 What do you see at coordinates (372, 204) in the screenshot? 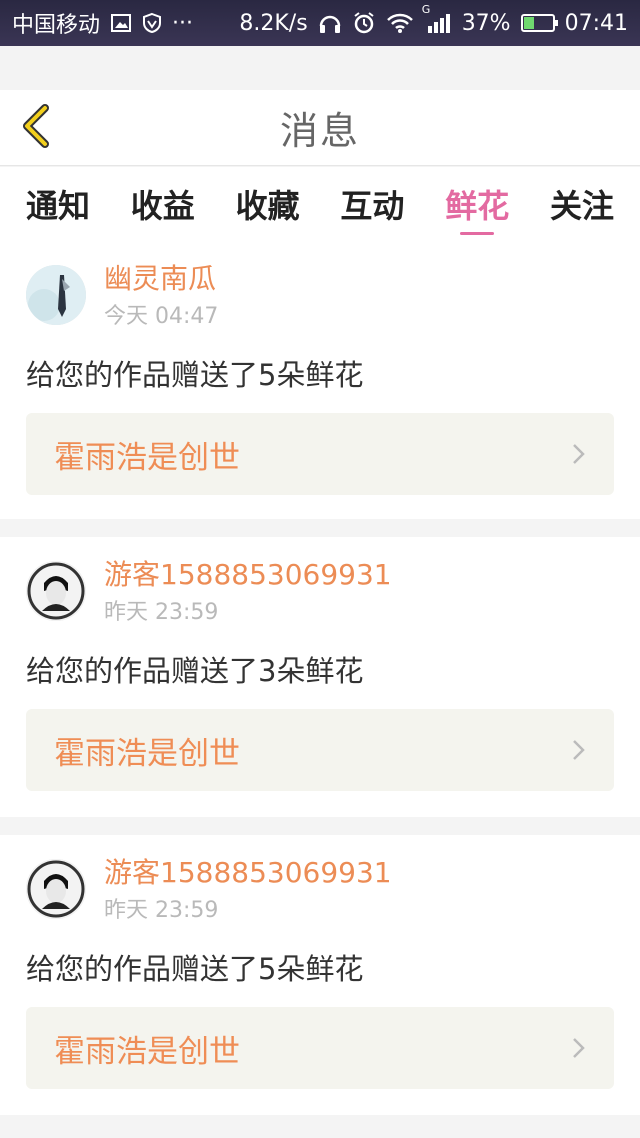
I see `tab-interactions: 互动` at bounding box center [372, 204].